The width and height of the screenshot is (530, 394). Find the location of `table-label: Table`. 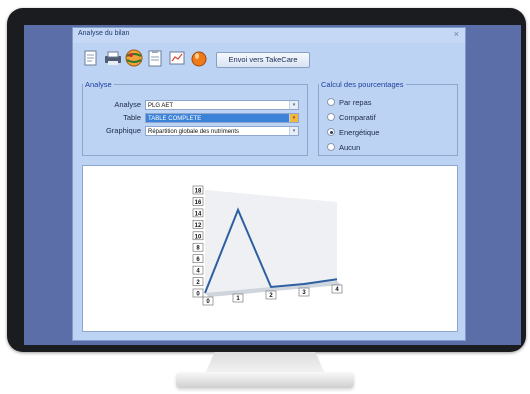

table-label: Table is located at coordinates (132, 117).